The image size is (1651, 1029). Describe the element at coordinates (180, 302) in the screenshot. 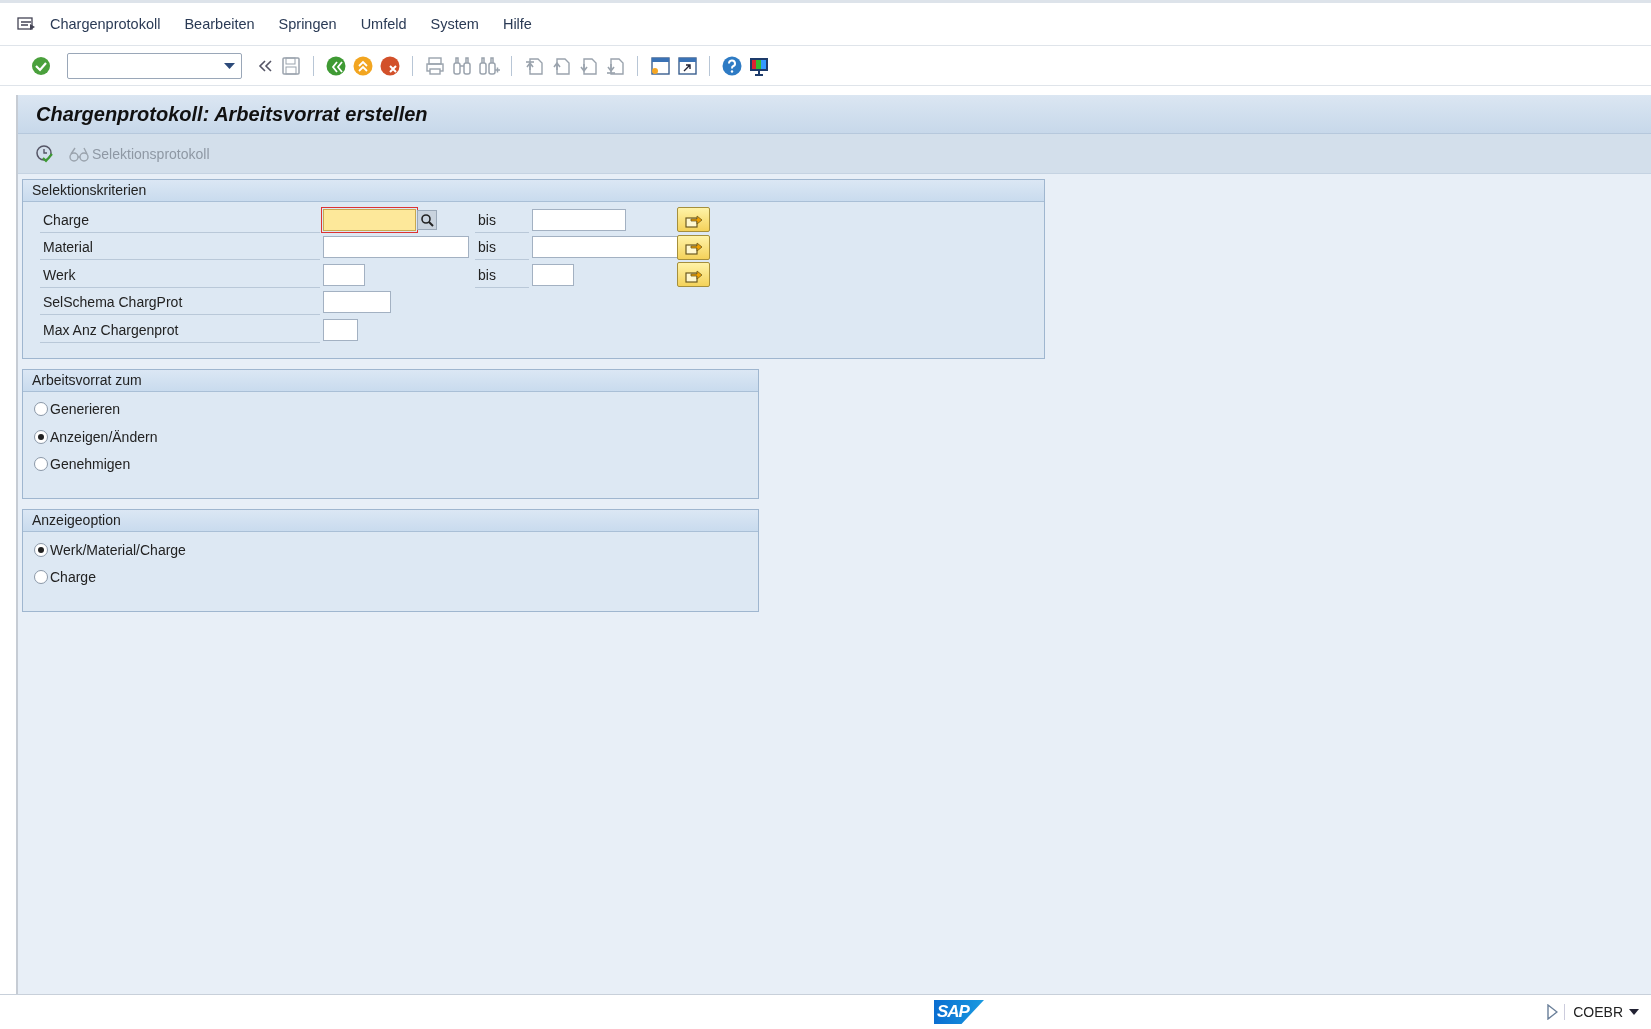

I see `field-label: SelSchema ChargProt` at that location.